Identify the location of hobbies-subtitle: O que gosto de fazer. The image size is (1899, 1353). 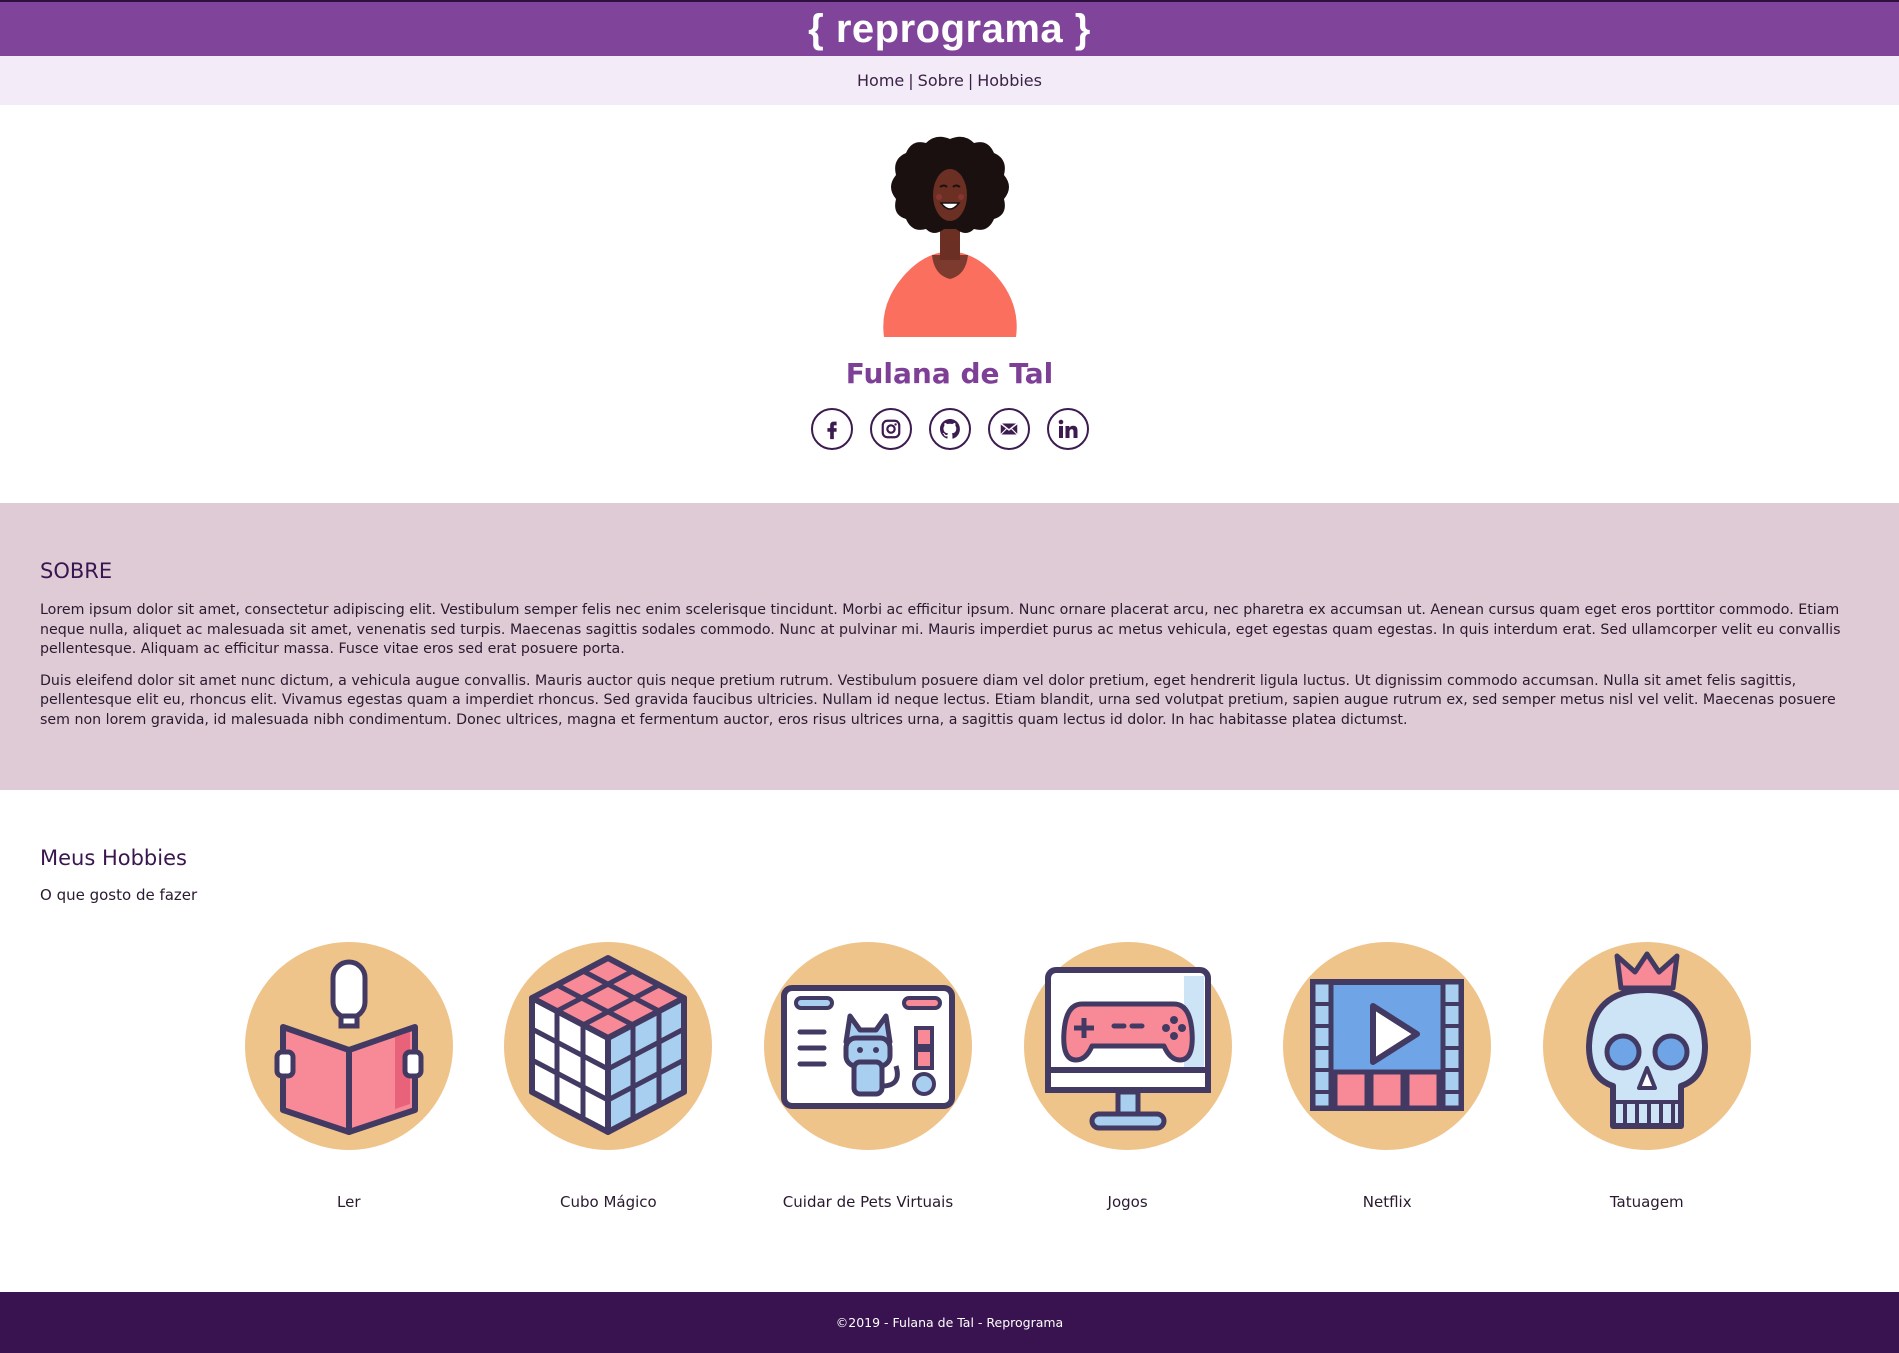
(119, 895).